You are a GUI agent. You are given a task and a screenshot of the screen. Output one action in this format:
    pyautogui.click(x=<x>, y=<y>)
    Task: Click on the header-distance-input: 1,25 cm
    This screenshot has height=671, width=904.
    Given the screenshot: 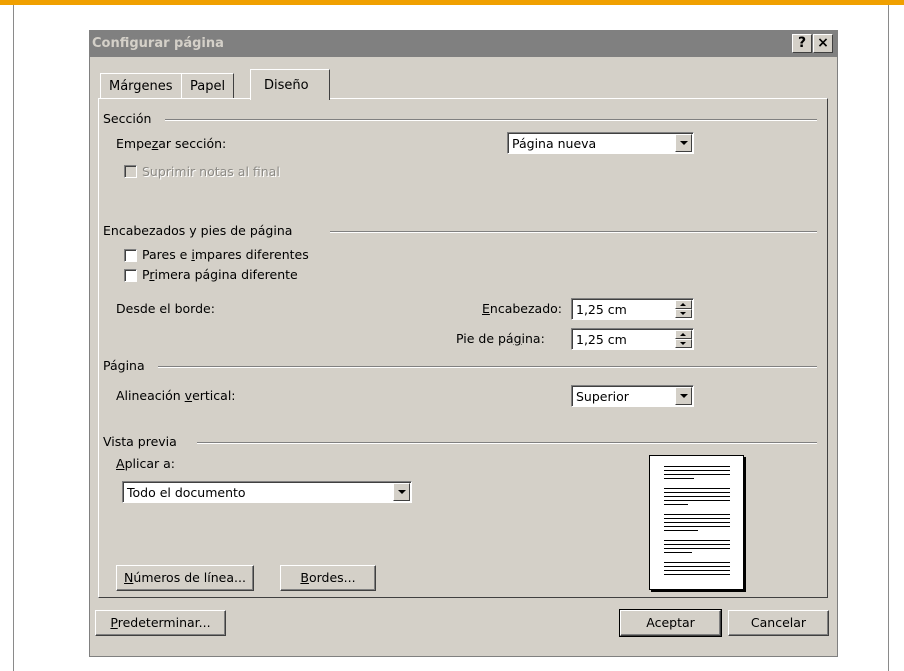 What is the action you would take?
    pyautogui.click(x=632, y=309)
    